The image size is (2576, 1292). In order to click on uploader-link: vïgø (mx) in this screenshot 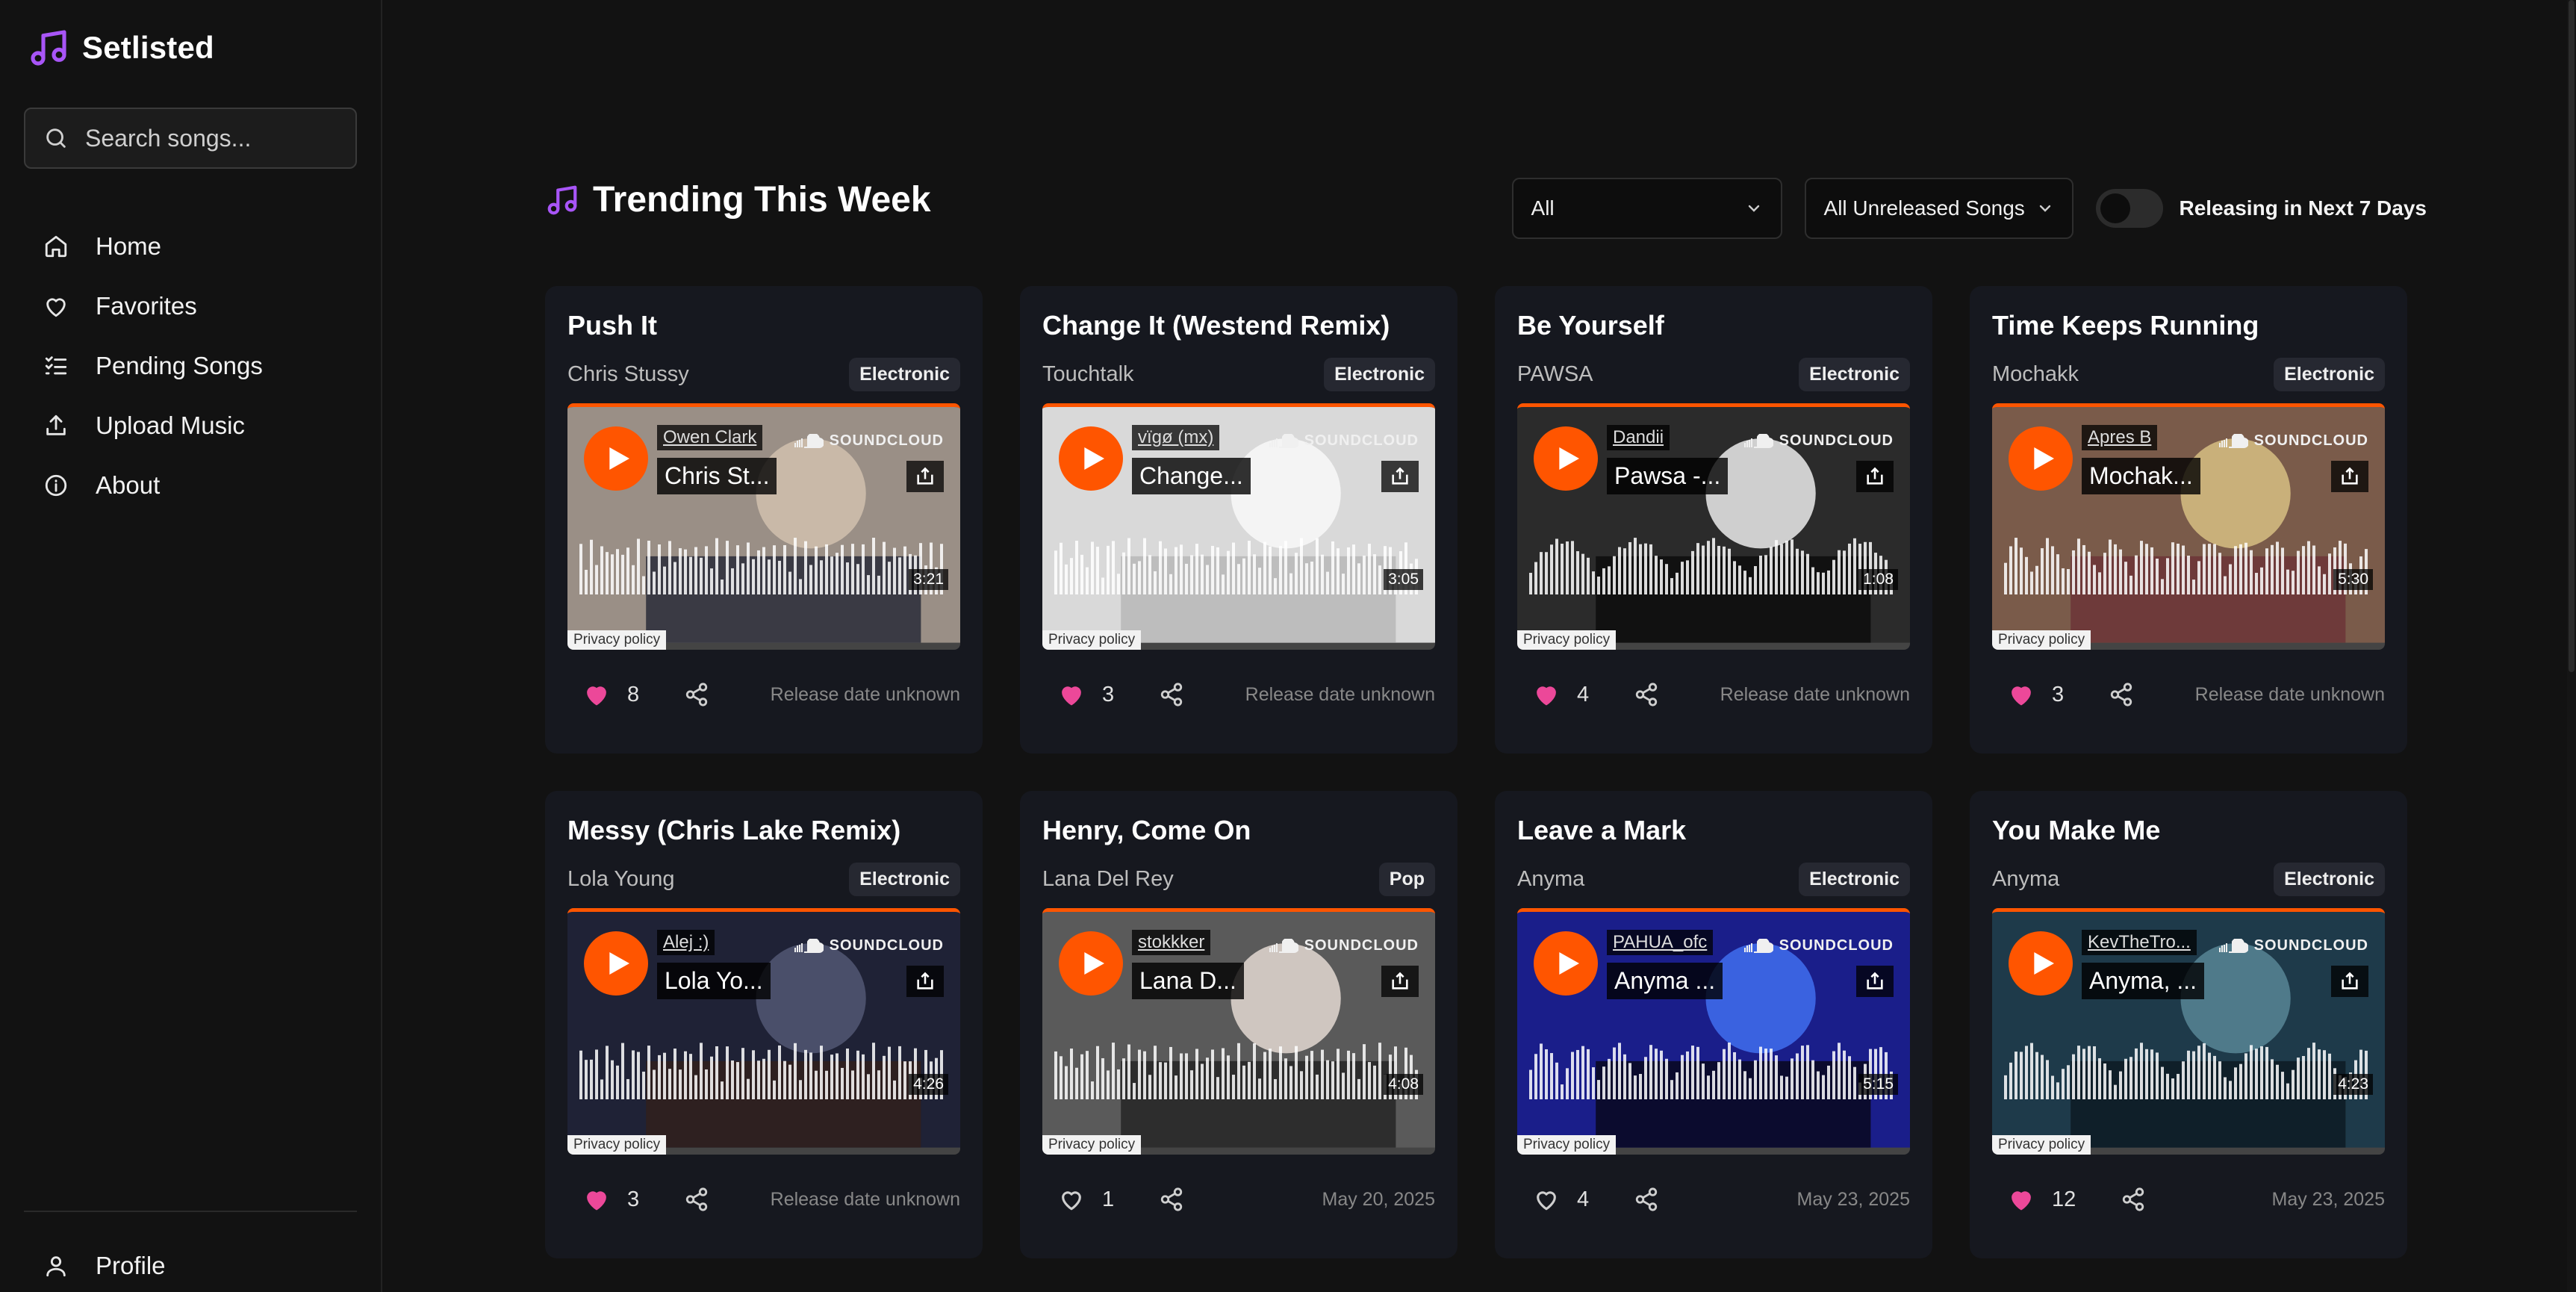, I will do `click(1176, 437)`.